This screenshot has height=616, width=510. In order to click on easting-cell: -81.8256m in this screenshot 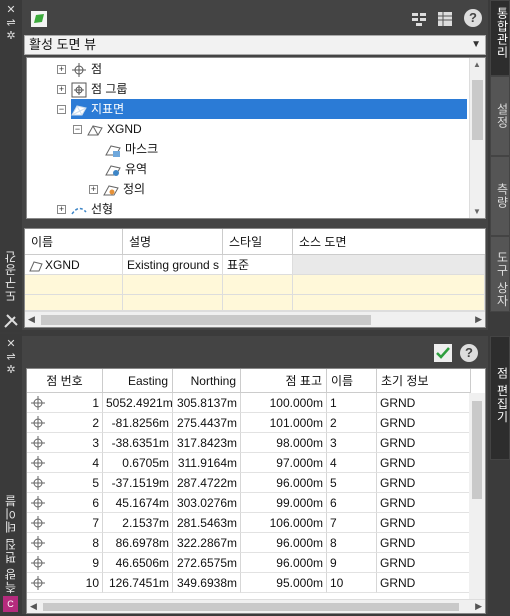, I will do `click(138, 423)`.